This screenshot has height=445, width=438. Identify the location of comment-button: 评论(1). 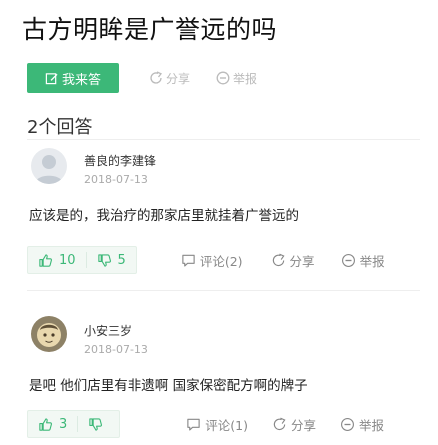
(217, 424).